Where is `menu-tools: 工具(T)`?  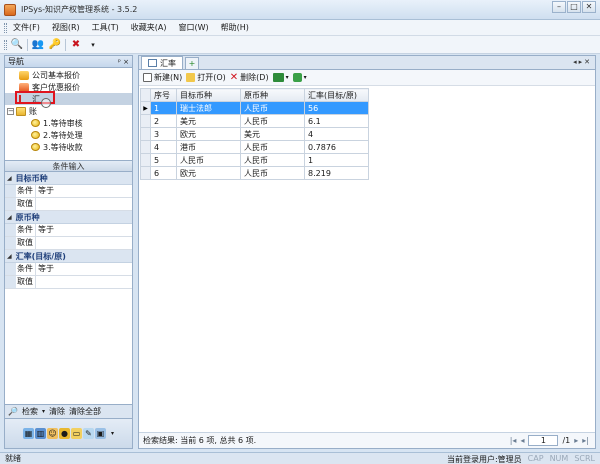
menu-tools: 工具(T) is located at coordinates (105, 27).